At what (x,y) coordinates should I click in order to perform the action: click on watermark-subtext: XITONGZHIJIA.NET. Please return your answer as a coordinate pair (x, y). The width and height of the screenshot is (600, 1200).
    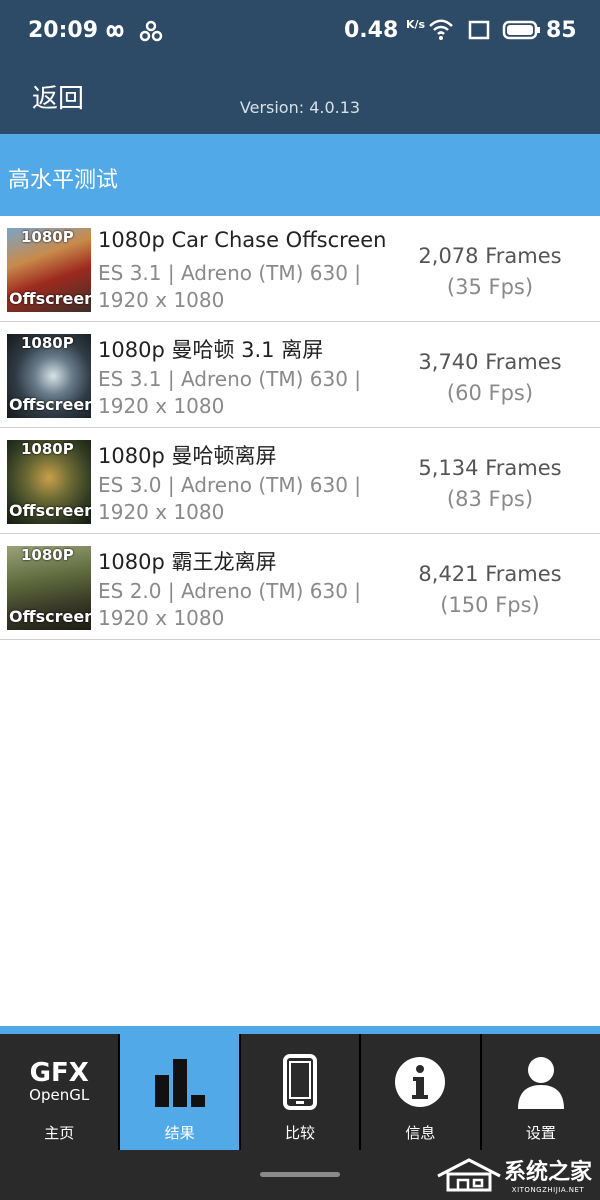
    Looking at the image, I should click on (548, 1190).